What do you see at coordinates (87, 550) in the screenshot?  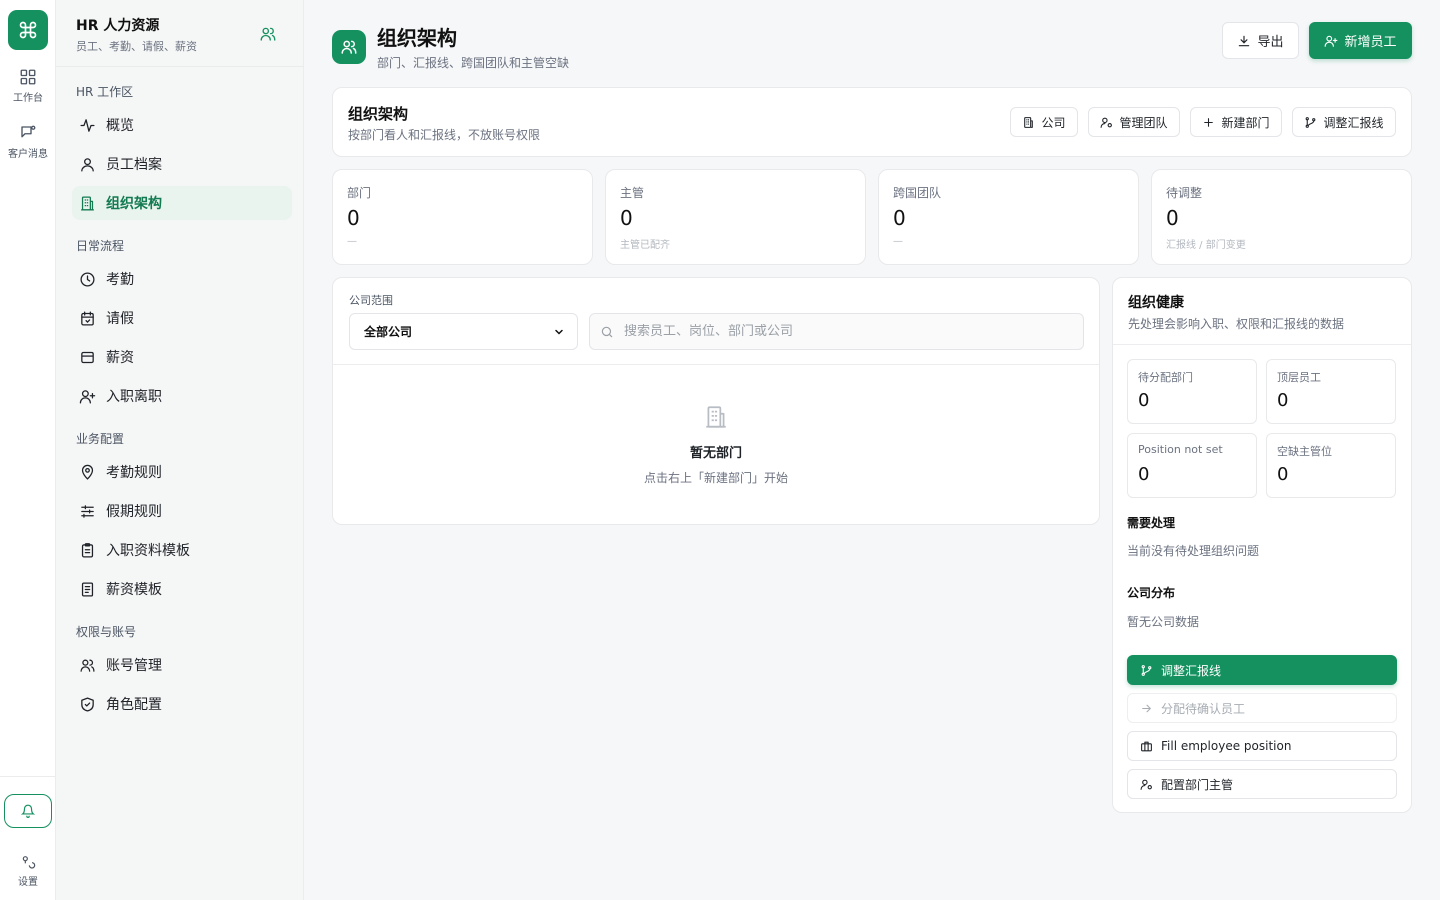 I see `clipboard-icon` at bounding box center [87, 550].